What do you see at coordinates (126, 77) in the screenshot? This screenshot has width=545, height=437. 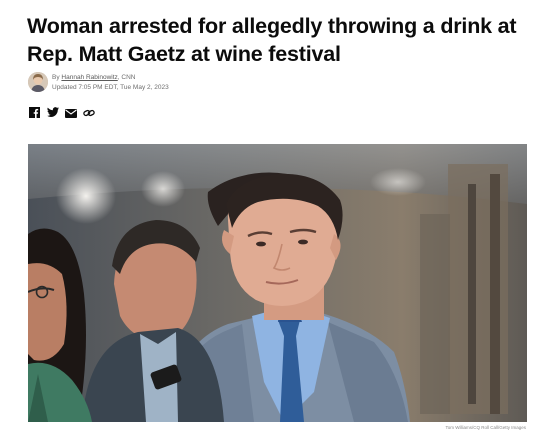 I see `byline-outlet: , CNN` at bounding box center [126, 77].